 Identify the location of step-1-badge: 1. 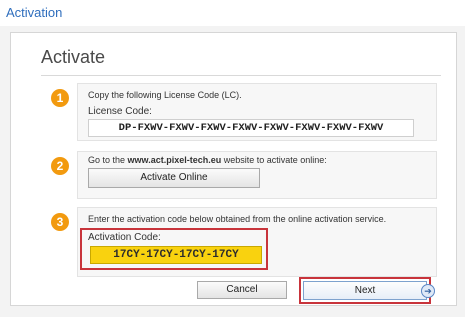
(60, 98).